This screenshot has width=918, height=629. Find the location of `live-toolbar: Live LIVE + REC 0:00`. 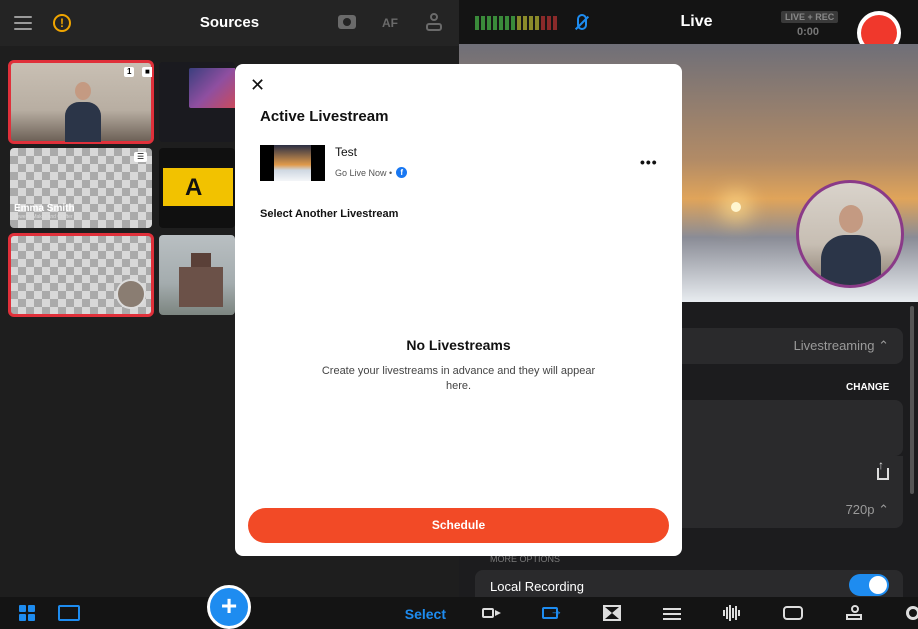

live-toolbar: Live LIVE + REC 0:00 is located at coordinates (688, 27).